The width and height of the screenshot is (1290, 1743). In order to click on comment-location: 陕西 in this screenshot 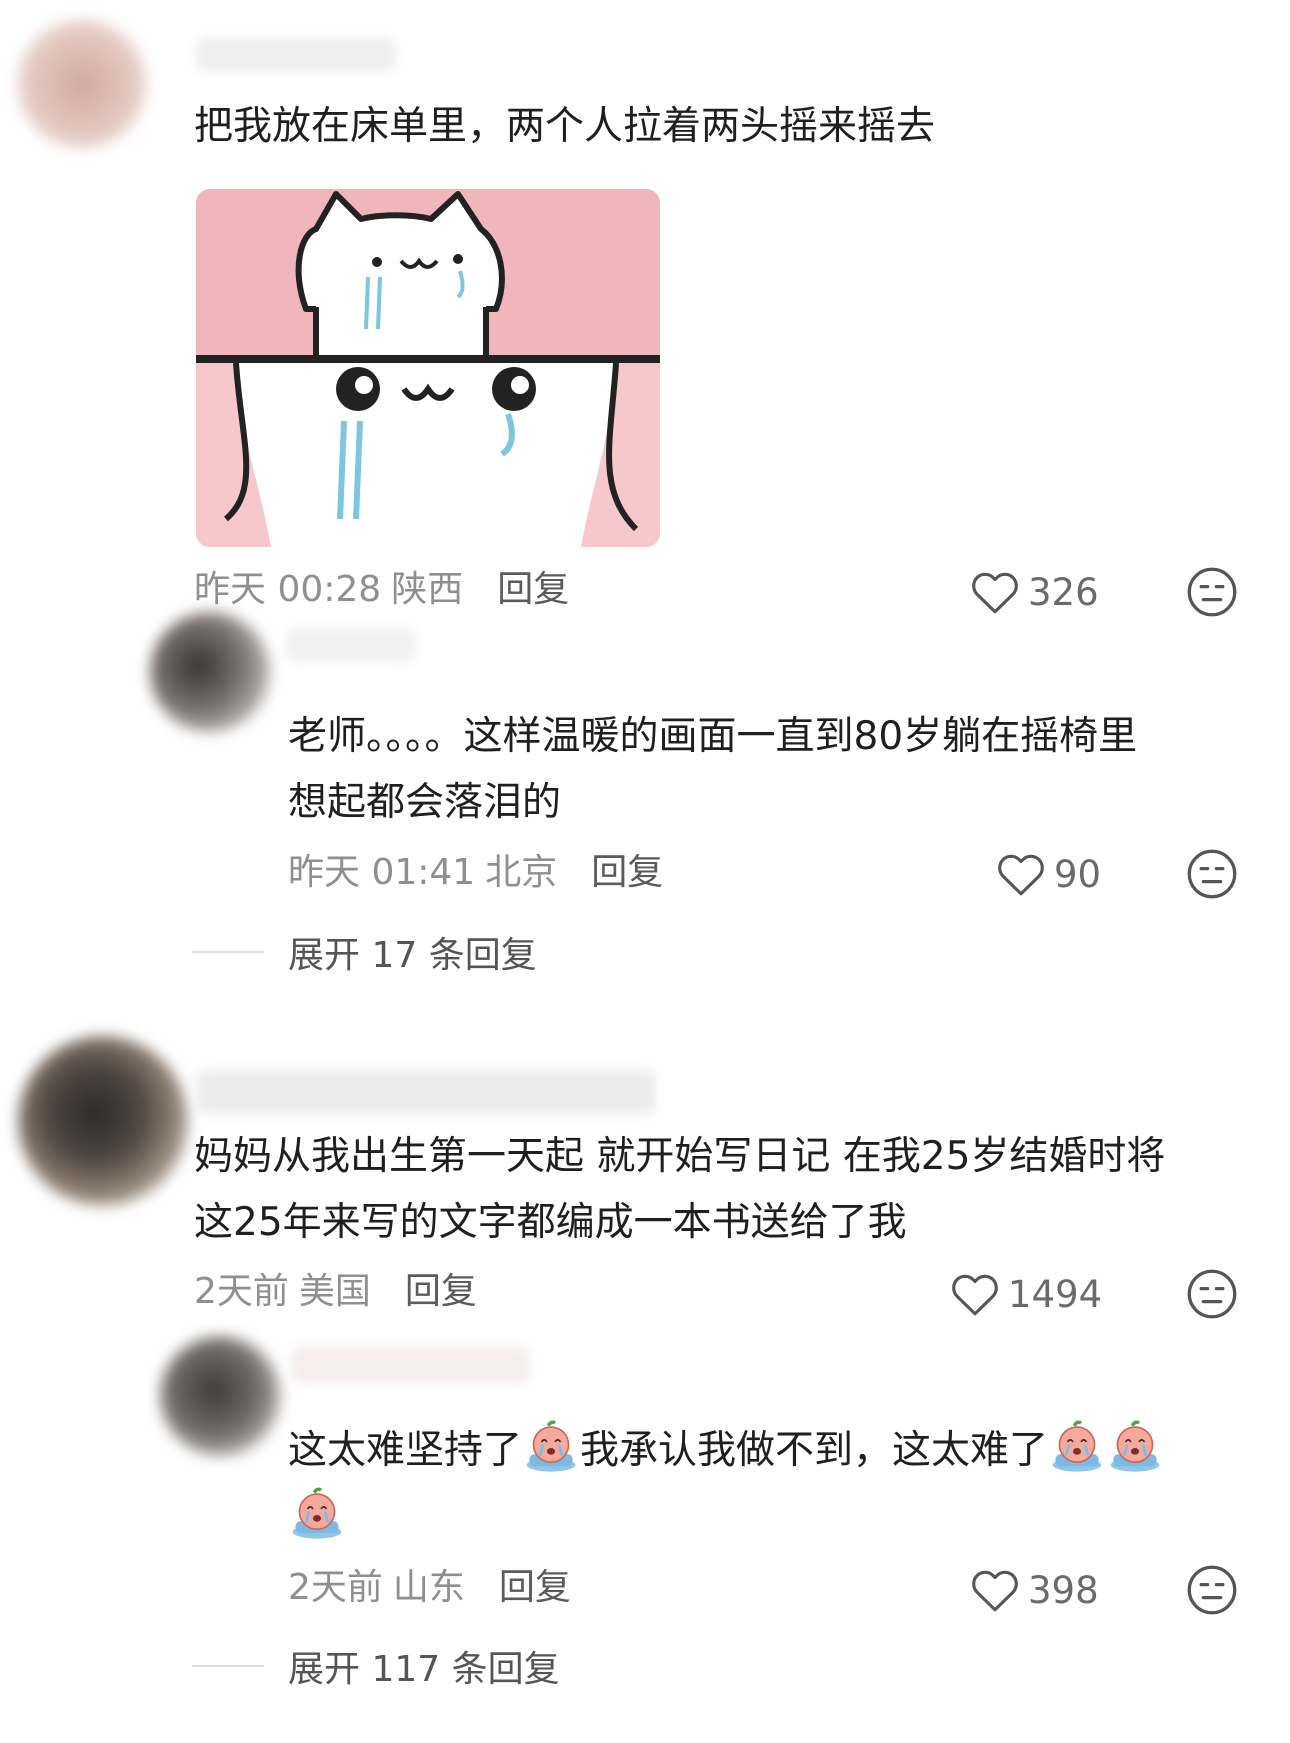, I will do `click(427, 589)`.